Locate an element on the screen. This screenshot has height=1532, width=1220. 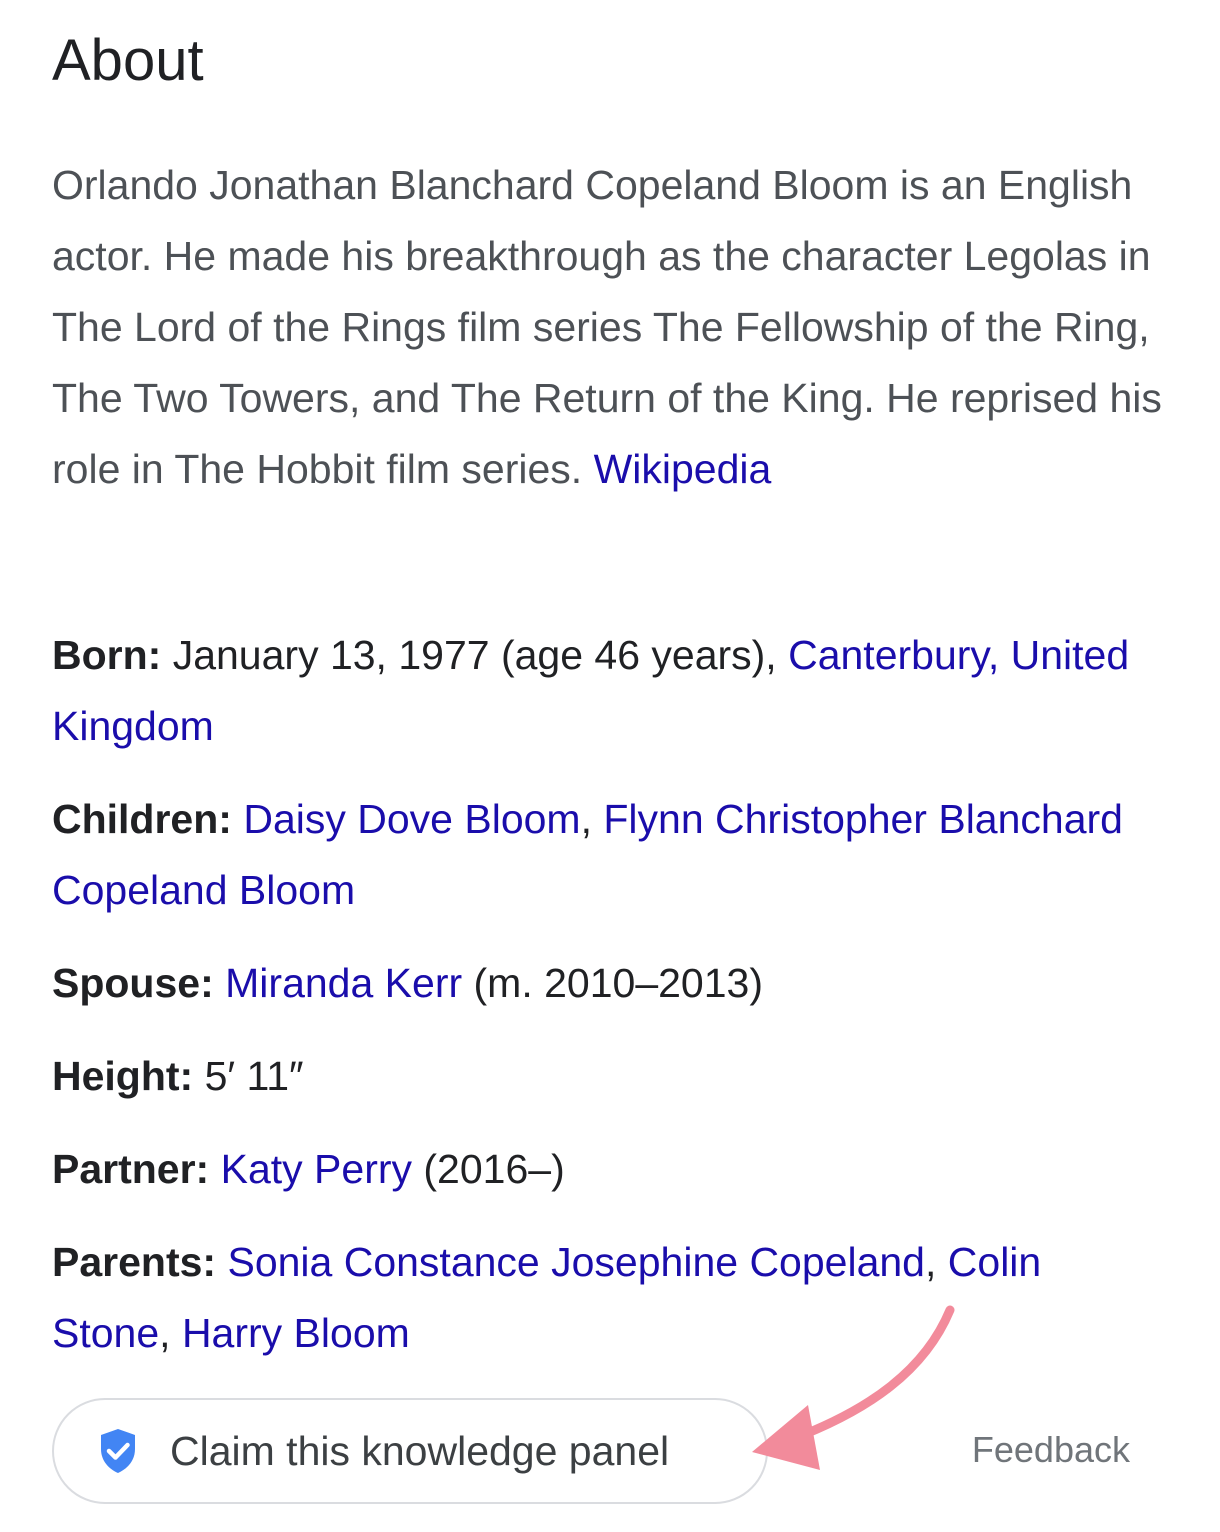
spouse-years: (m. 2010–2013) is located at coordinates (612, 983).